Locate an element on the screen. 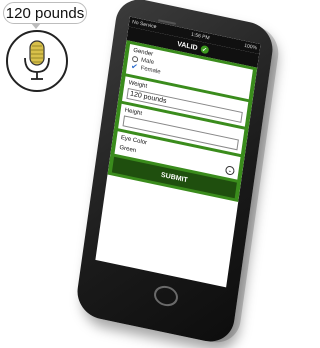 Image resolution: width=320 pixels, height=348 pixels. check-icon: ✓ is located at coordinates (204, 49).